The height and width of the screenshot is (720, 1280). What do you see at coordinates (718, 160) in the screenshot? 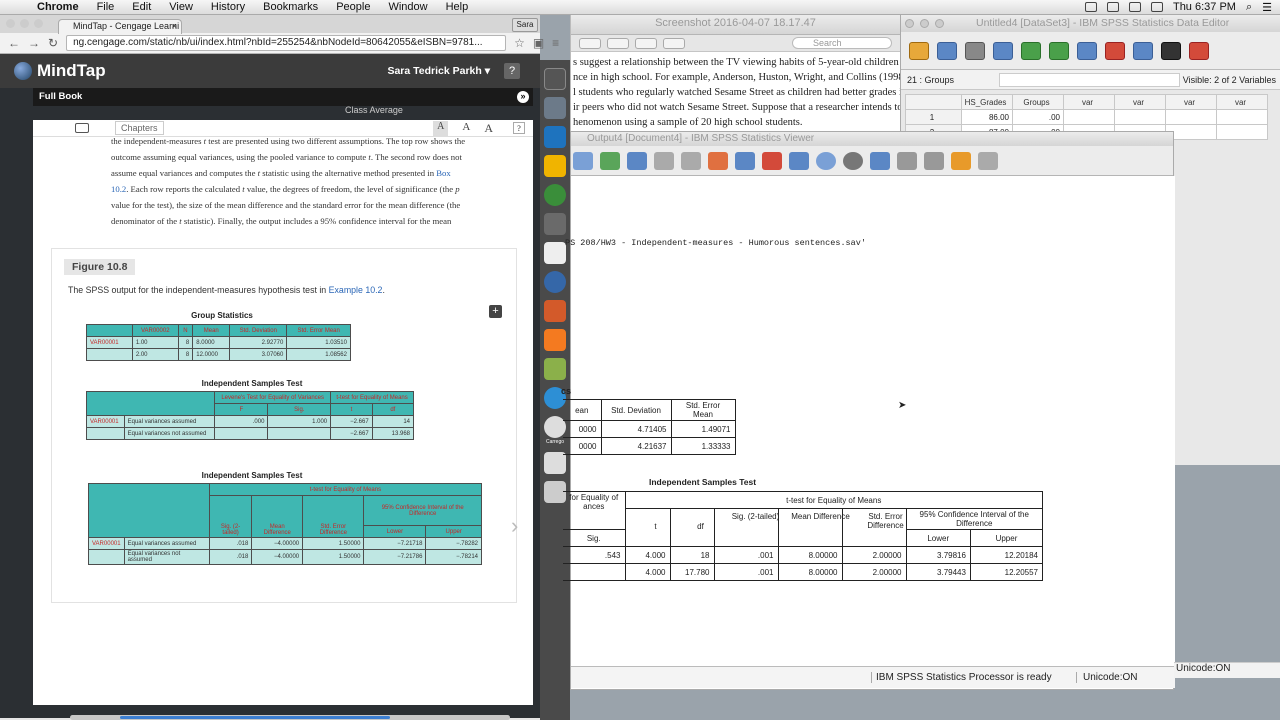
I see `goto-data-icon` at bounding box center [718, 160].